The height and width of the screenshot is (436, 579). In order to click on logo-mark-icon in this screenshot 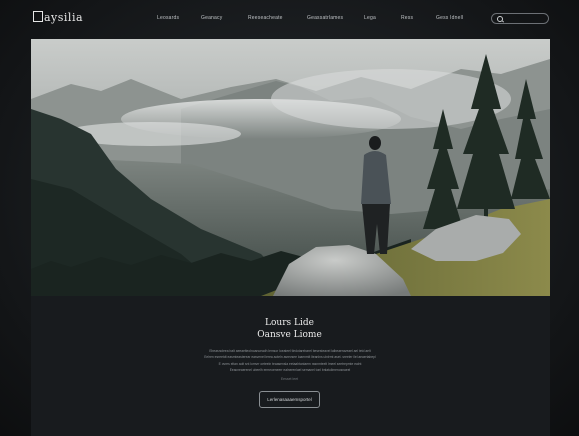, I will do `click(38, 16)`.